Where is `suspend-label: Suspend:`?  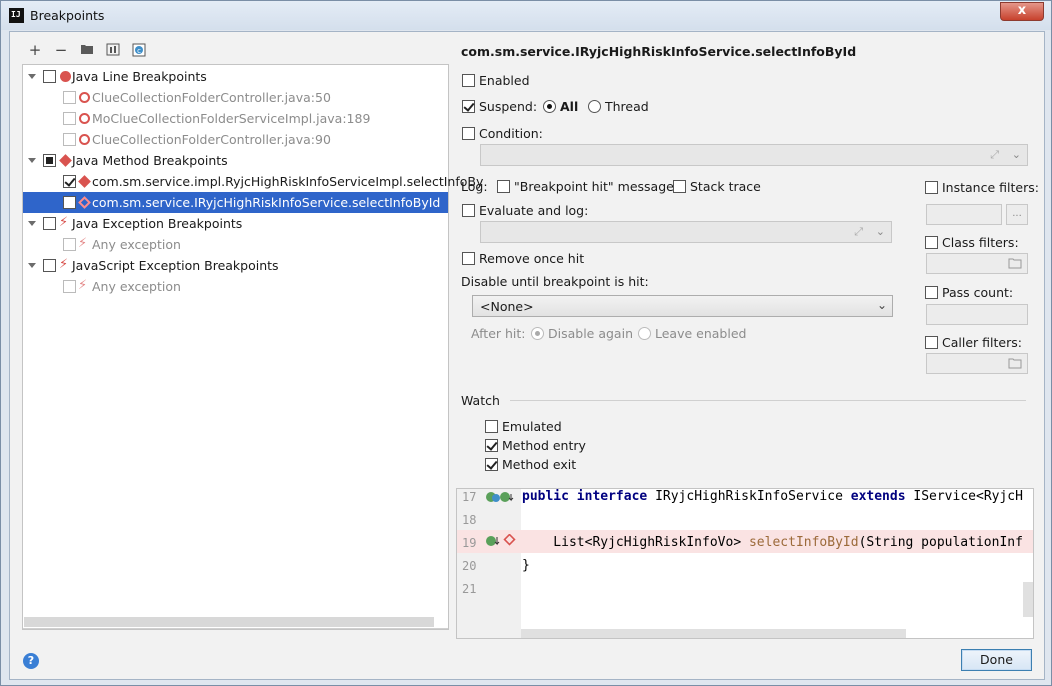 suspend-label: Suspend: is located at coordinates (508, 106).